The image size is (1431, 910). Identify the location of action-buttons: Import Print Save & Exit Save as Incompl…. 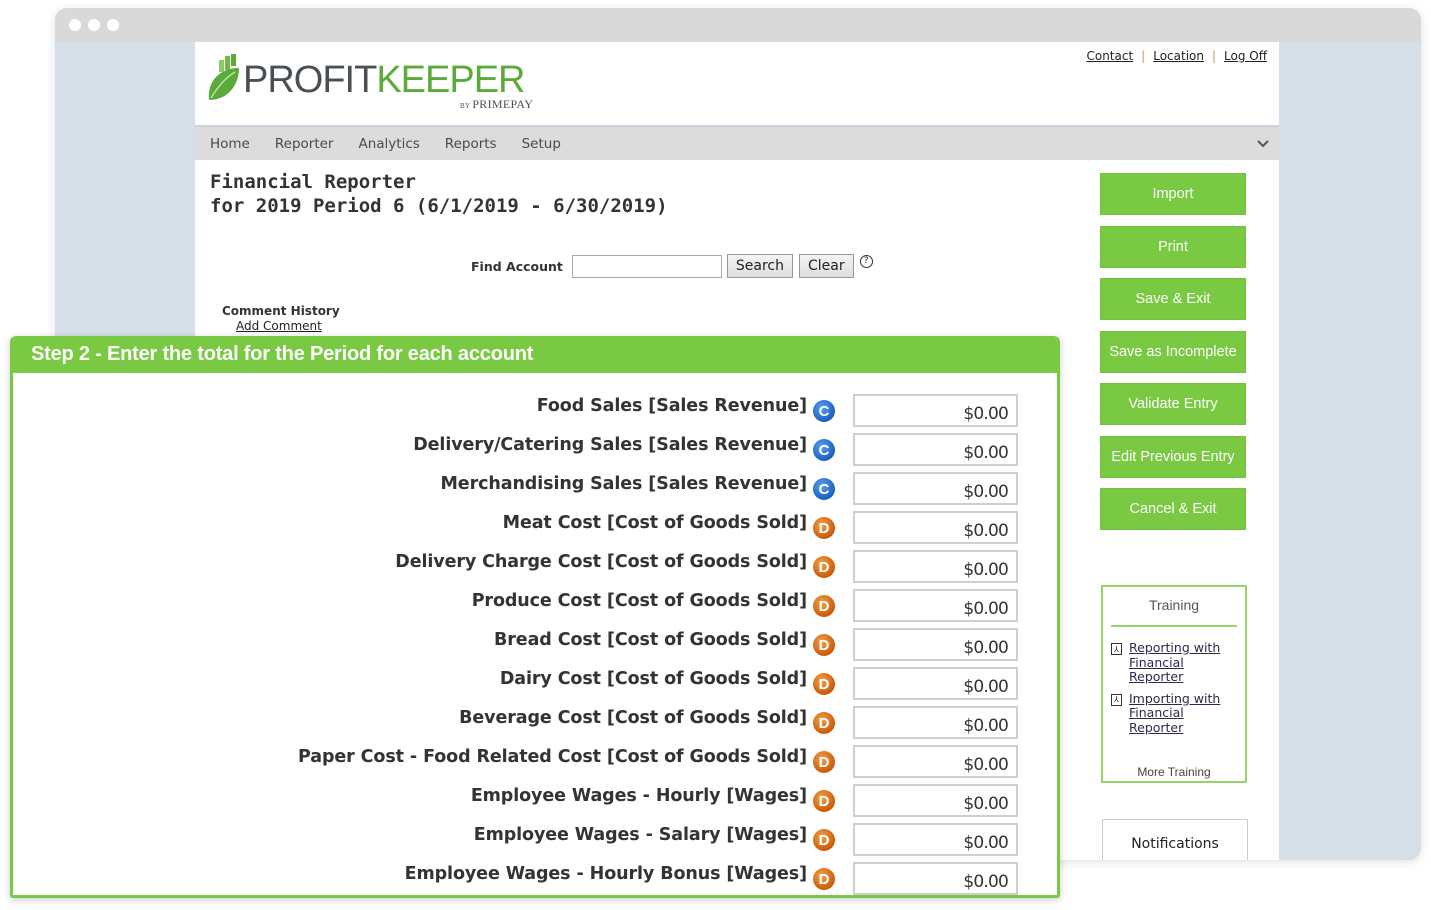
(1173, 357).